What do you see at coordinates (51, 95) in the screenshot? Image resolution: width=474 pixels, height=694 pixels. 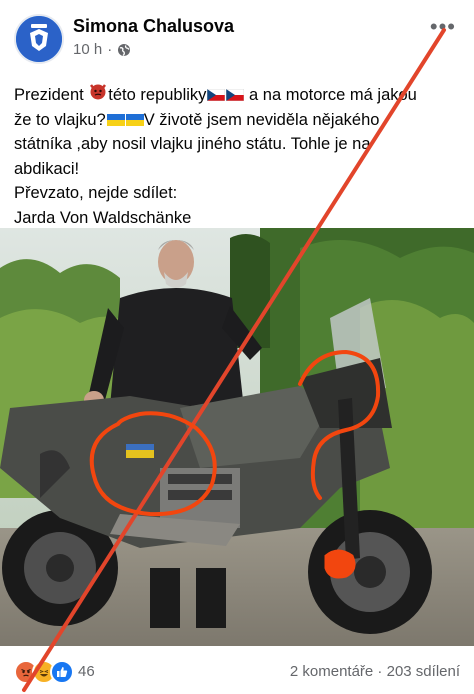 I see `text-segment: Prezident` at bounding box center [51, 95].